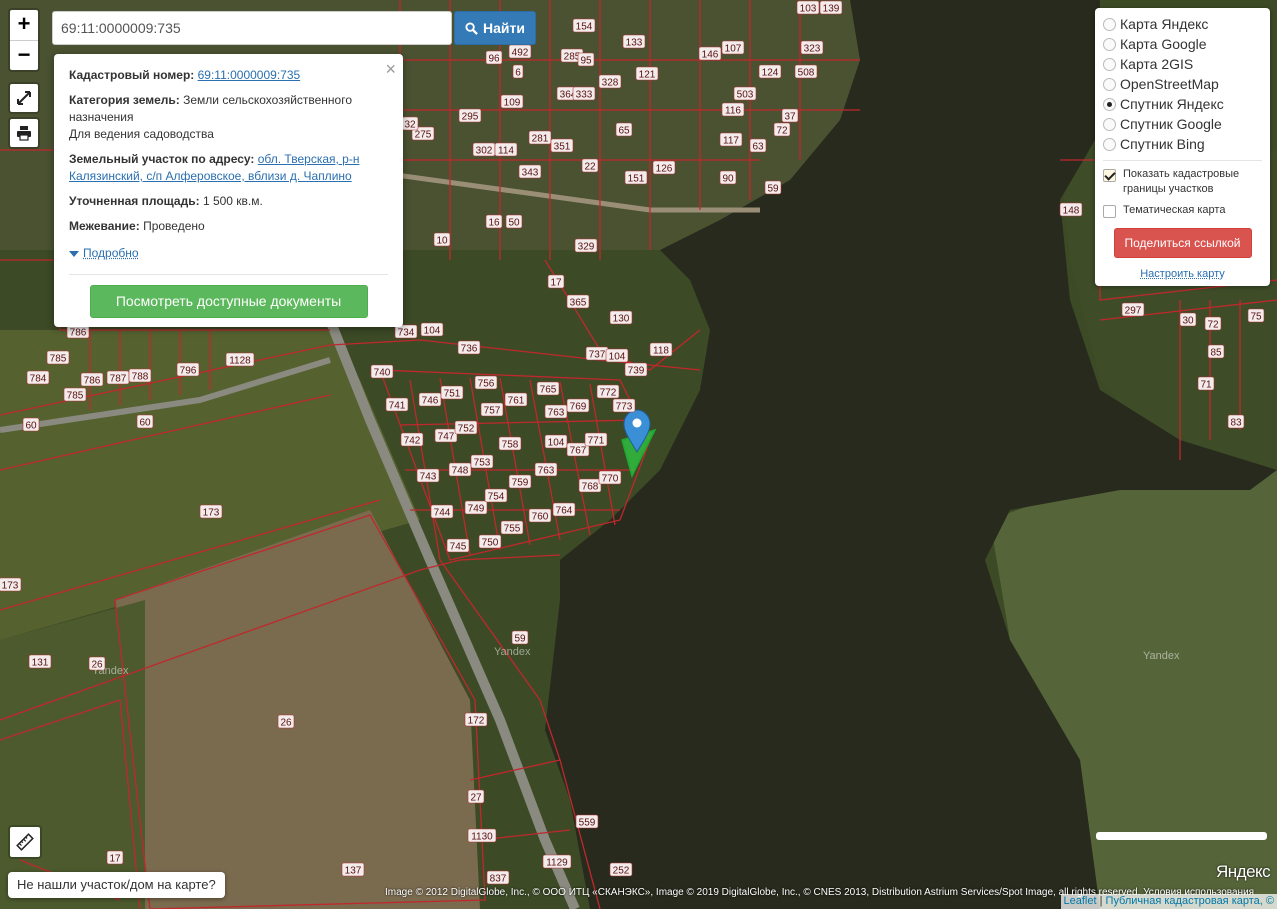 This screenshot has width=1277, height=909. Describe the element at coordinates (530, 173) in the screenshot. I see `parcel-number: 343` at that location.